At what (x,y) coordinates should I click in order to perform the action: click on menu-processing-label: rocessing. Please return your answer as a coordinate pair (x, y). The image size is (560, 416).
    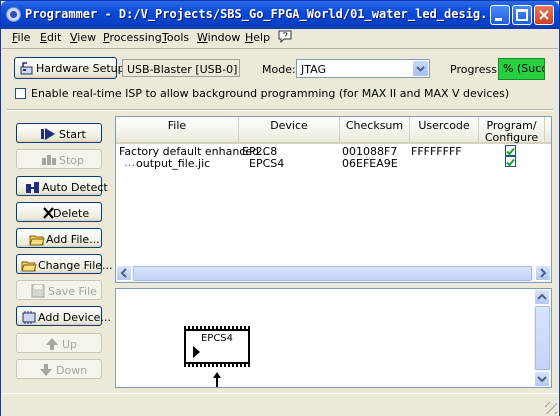
    Looking at the image, I should click on (135, 37).